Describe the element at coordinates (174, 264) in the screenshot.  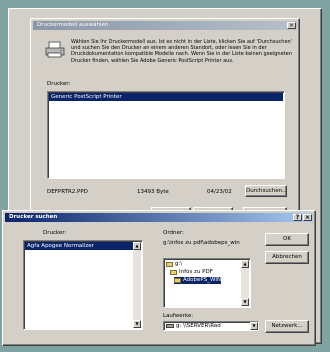
I see `tree-item-drive: g:\` at that location.